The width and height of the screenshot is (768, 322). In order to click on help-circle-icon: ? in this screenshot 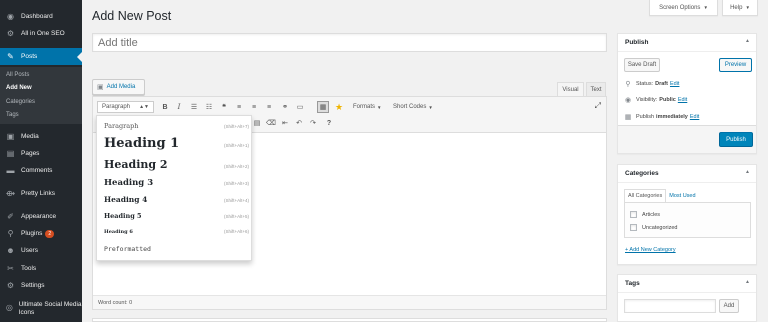, I will do `click(329, 123)`.